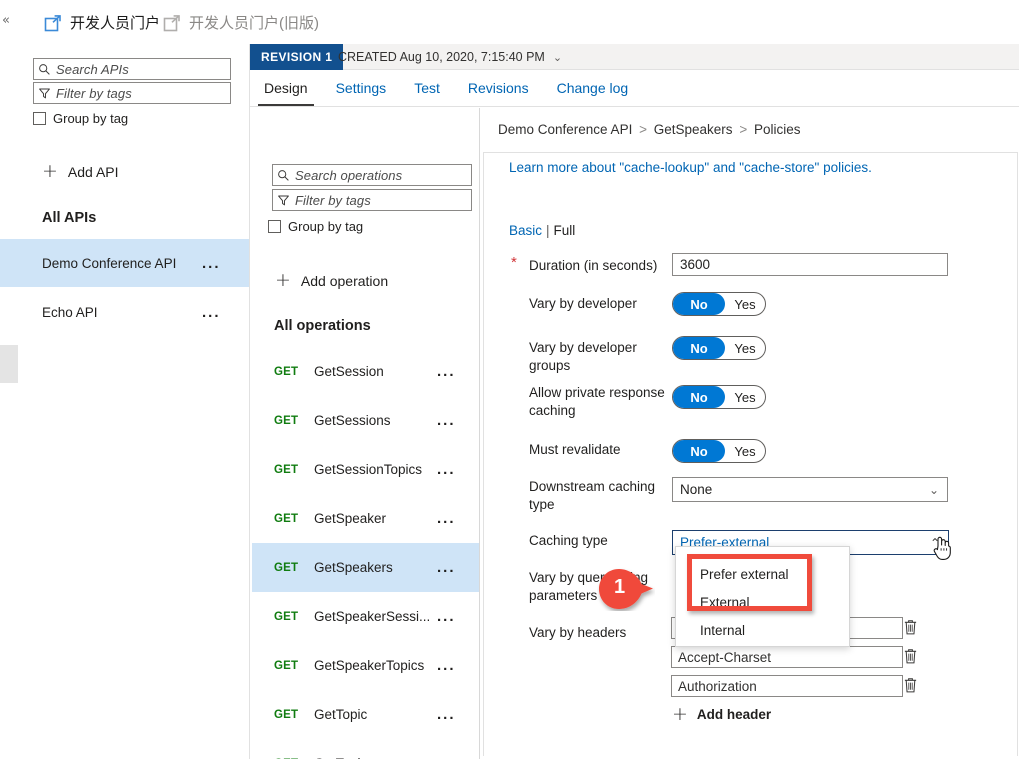  Describe the element at coordinates (557, 57) in the screenshot. I see `chevron-down-icon: ⌄` at that location.